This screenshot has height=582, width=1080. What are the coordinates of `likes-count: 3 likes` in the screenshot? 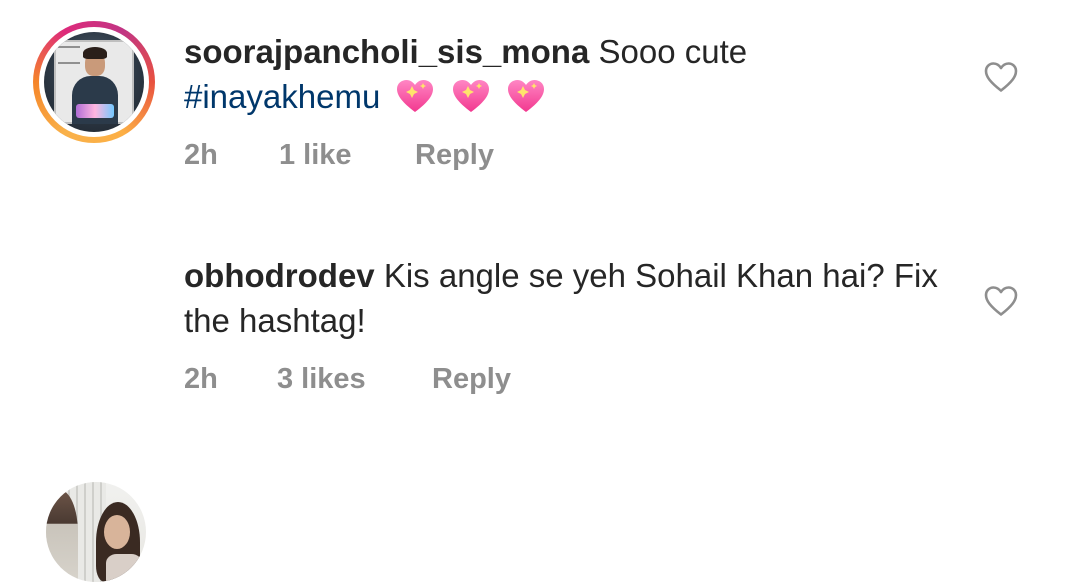 It's located at (321, 379).